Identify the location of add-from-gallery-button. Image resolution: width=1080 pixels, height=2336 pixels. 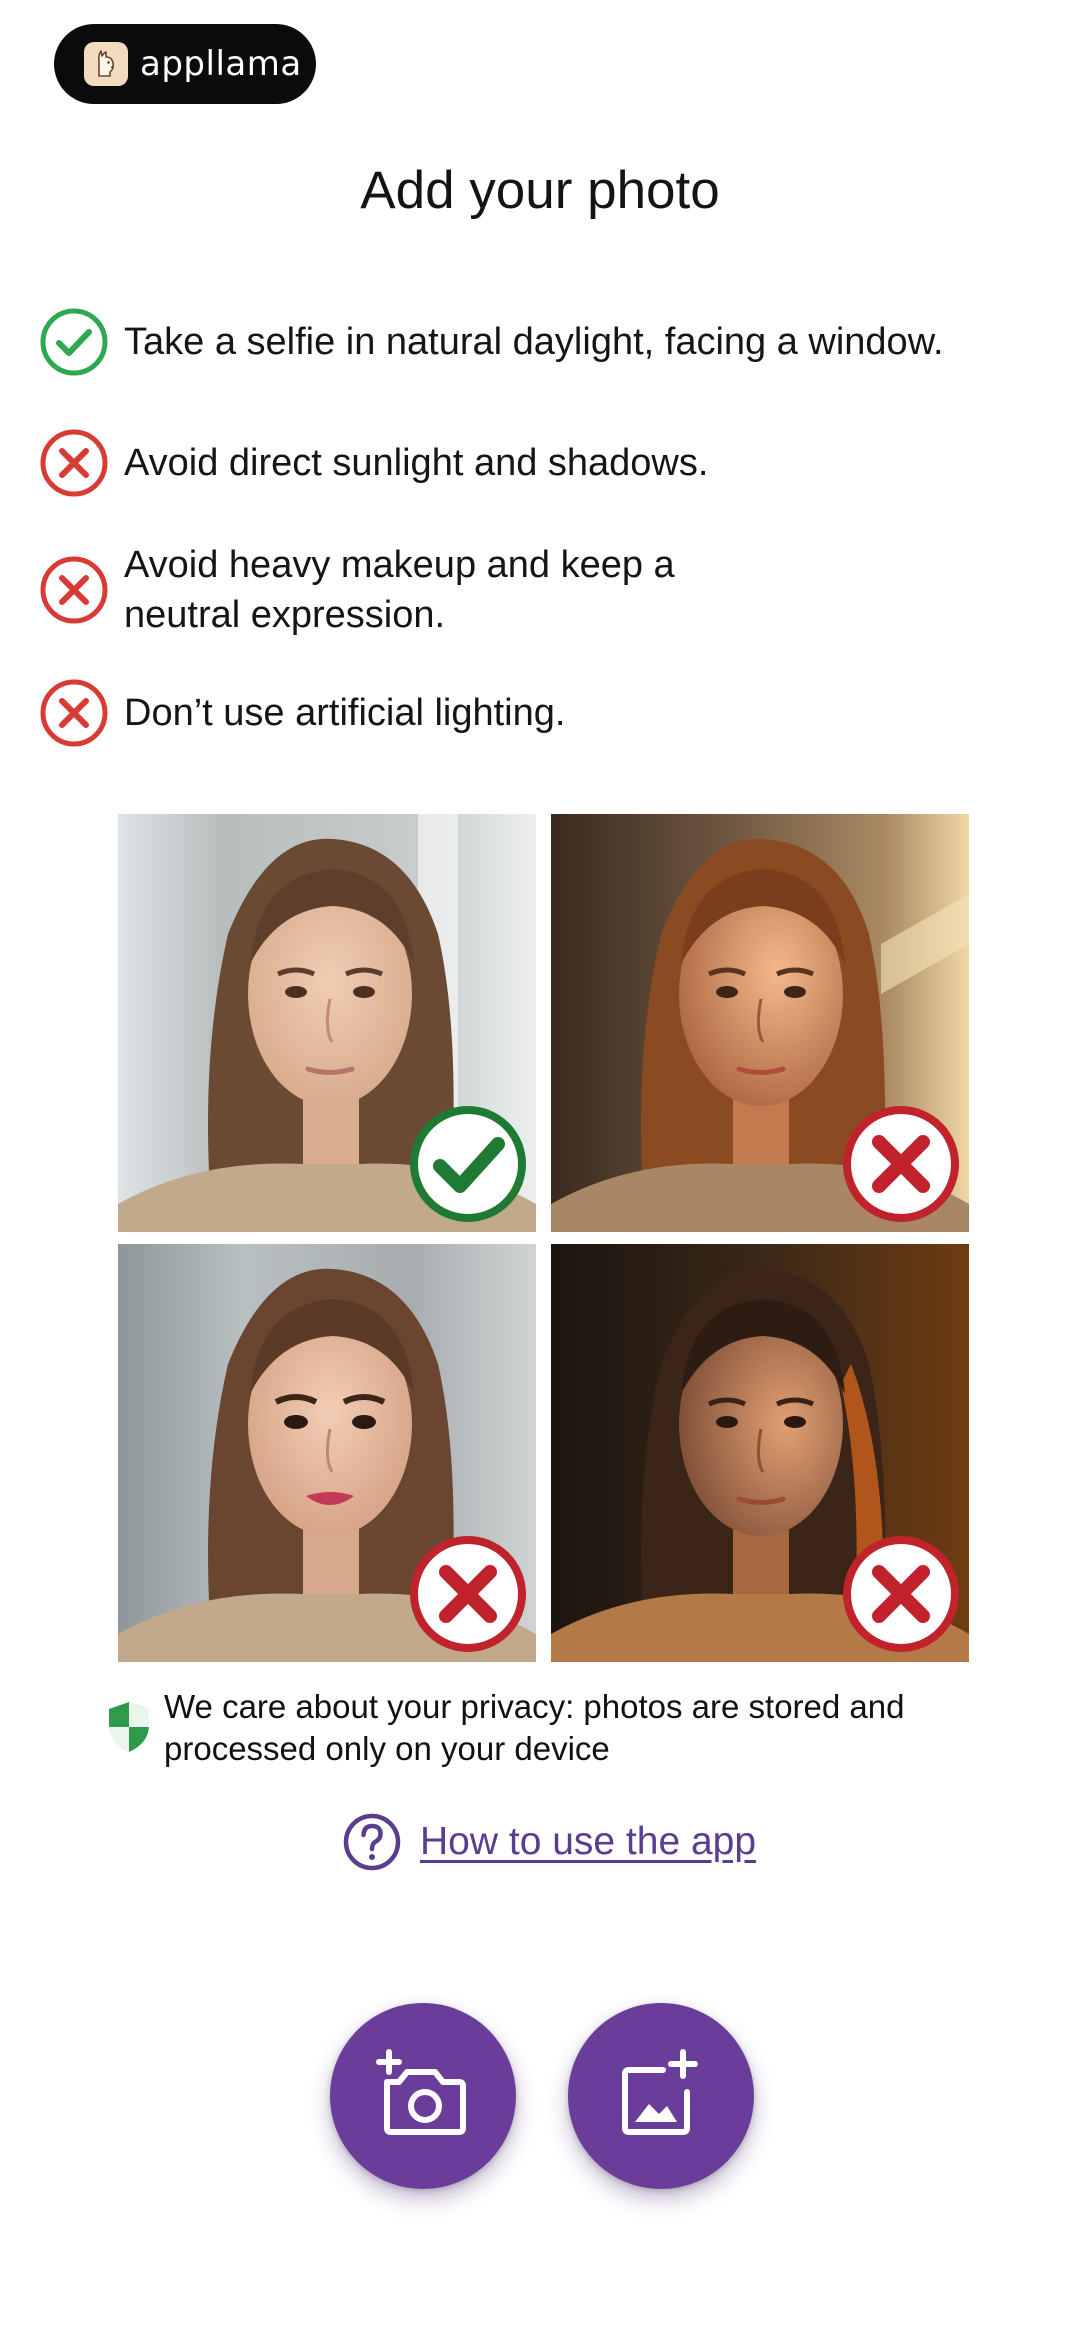
(661, 2096).